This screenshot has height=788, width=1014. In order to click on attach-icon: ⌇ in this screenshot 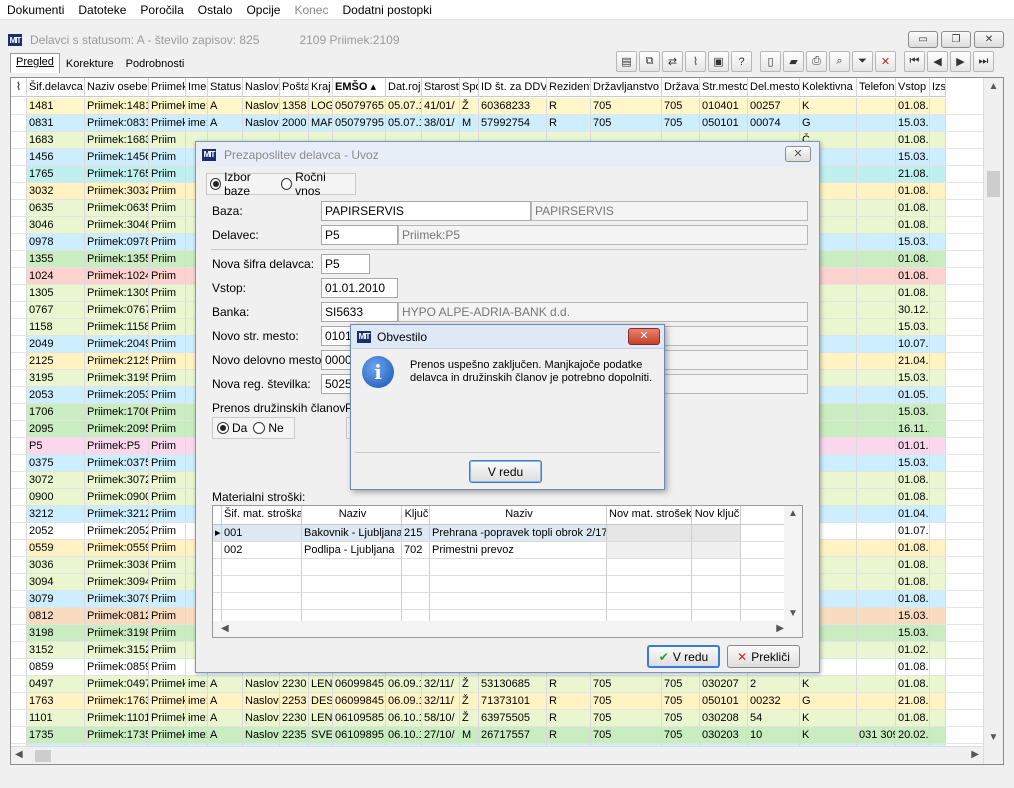, I will do `click(695, 61)`.